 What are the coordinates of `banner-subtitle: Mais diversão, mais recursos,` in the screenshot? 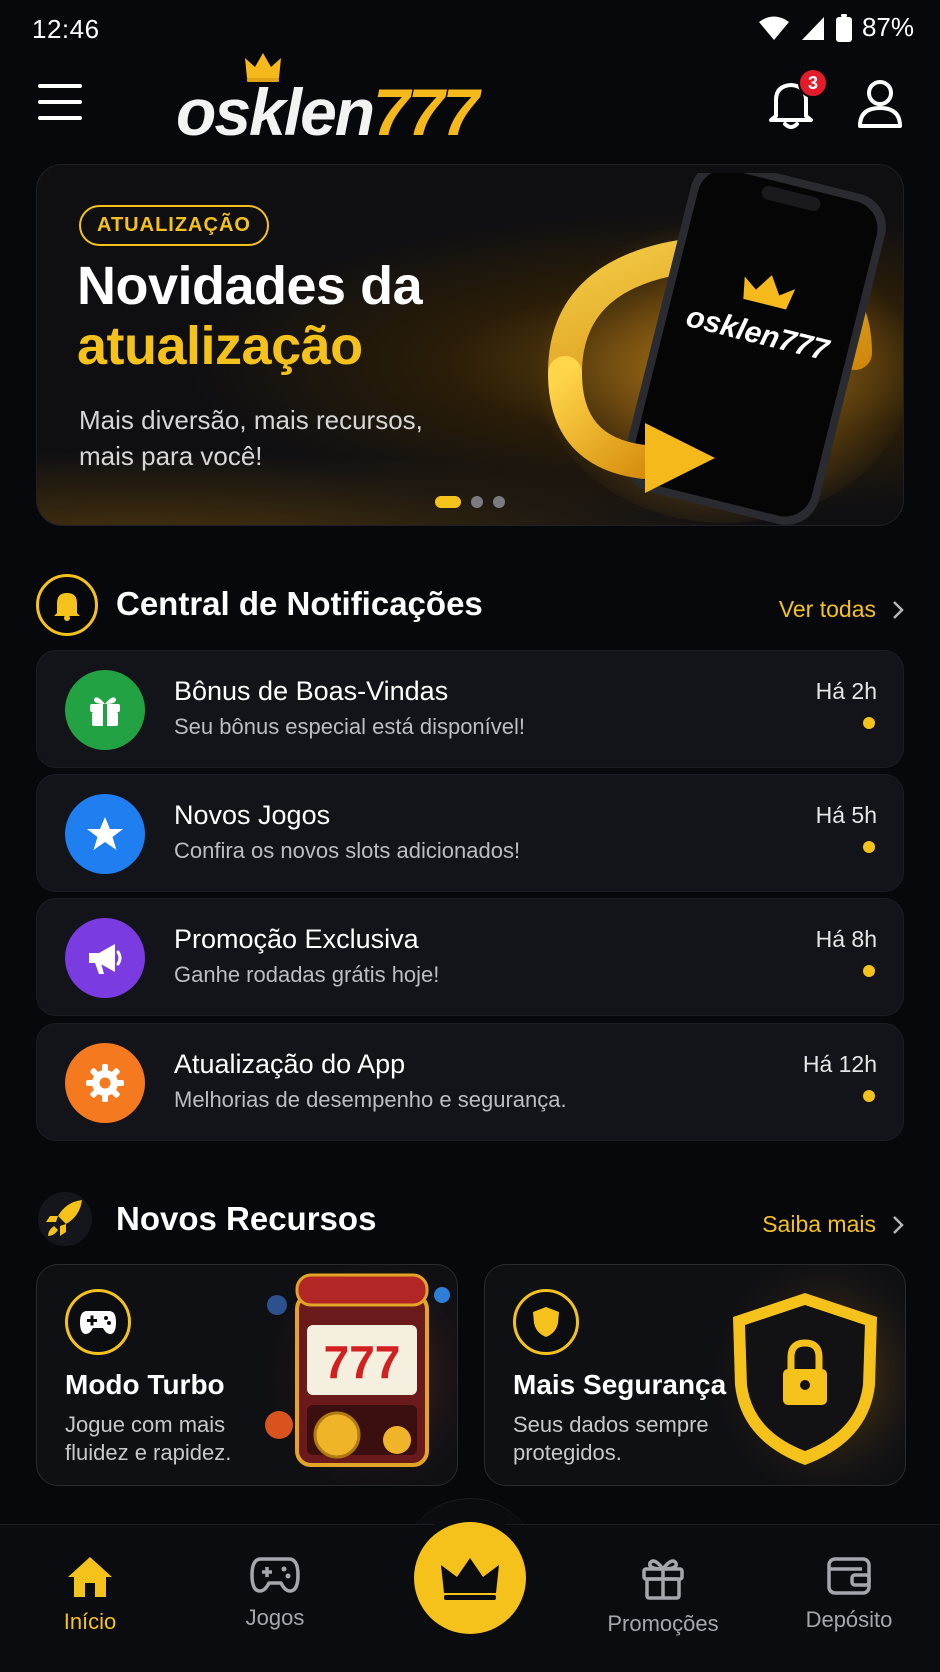 It's located at (251, 420).